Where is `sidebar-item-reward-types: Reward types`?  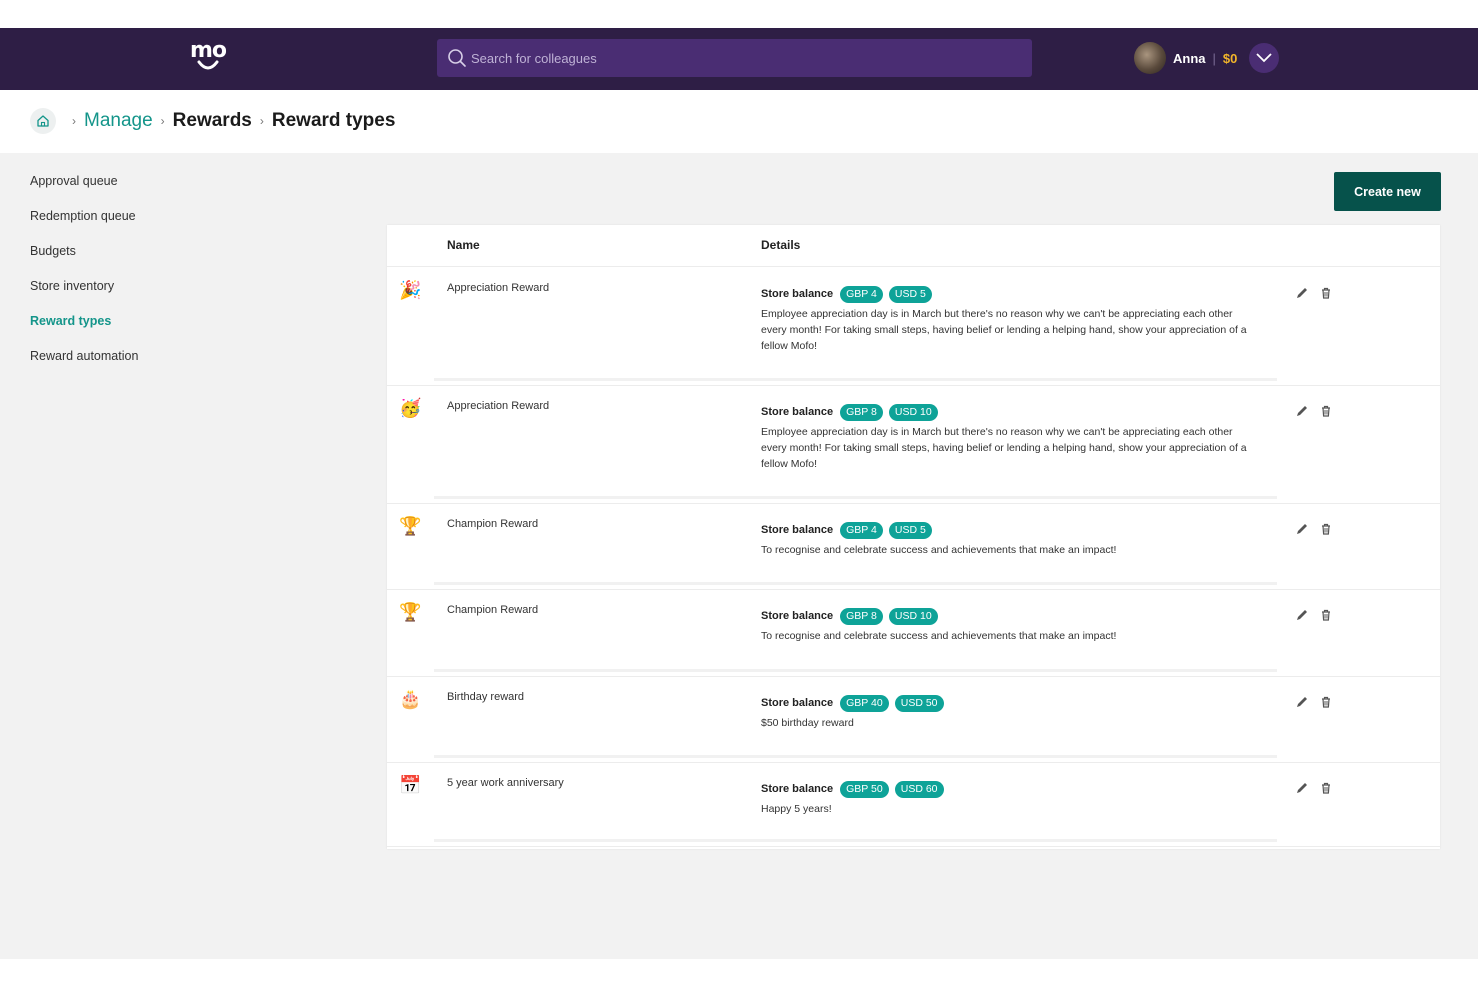
sidebar-item-reward-types: Reward types is located at coordinates (84, 330).